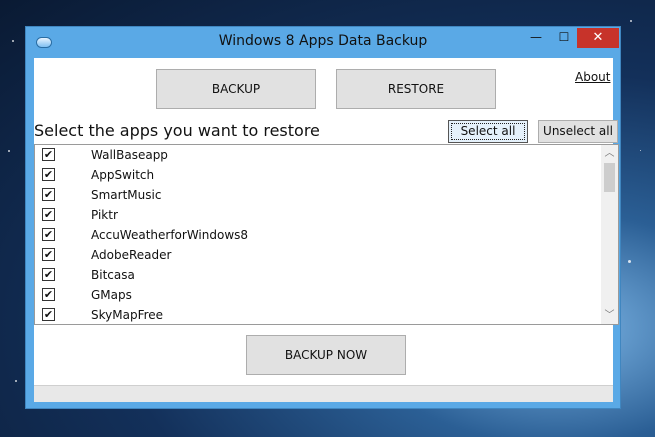  What do you see at coordinates (598, 38) in the screenshot?
I see `close-button: ✕` at bounding box center [598, 38].